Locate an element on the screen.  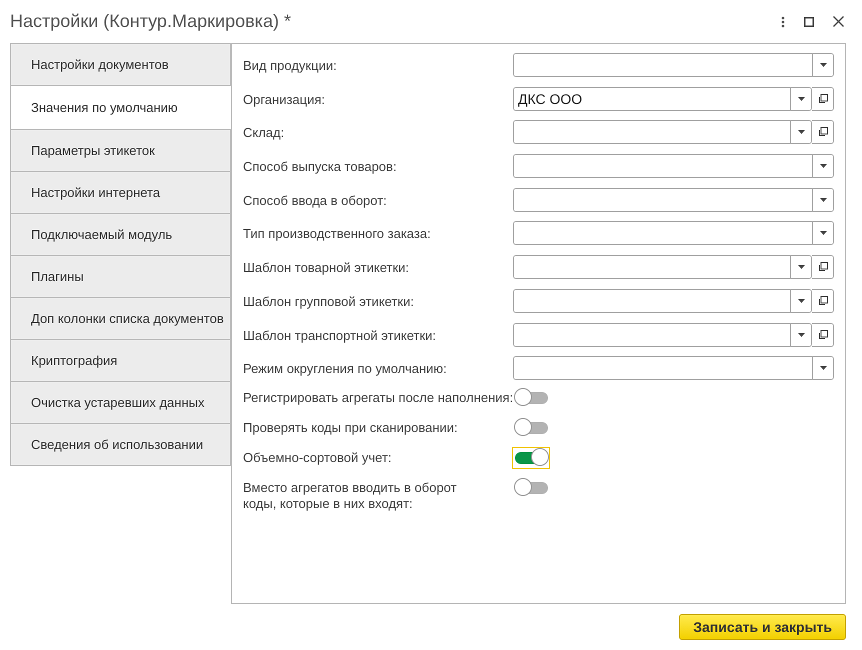
tab: Доп колонки списка документов is located at coordinates (120, 319).